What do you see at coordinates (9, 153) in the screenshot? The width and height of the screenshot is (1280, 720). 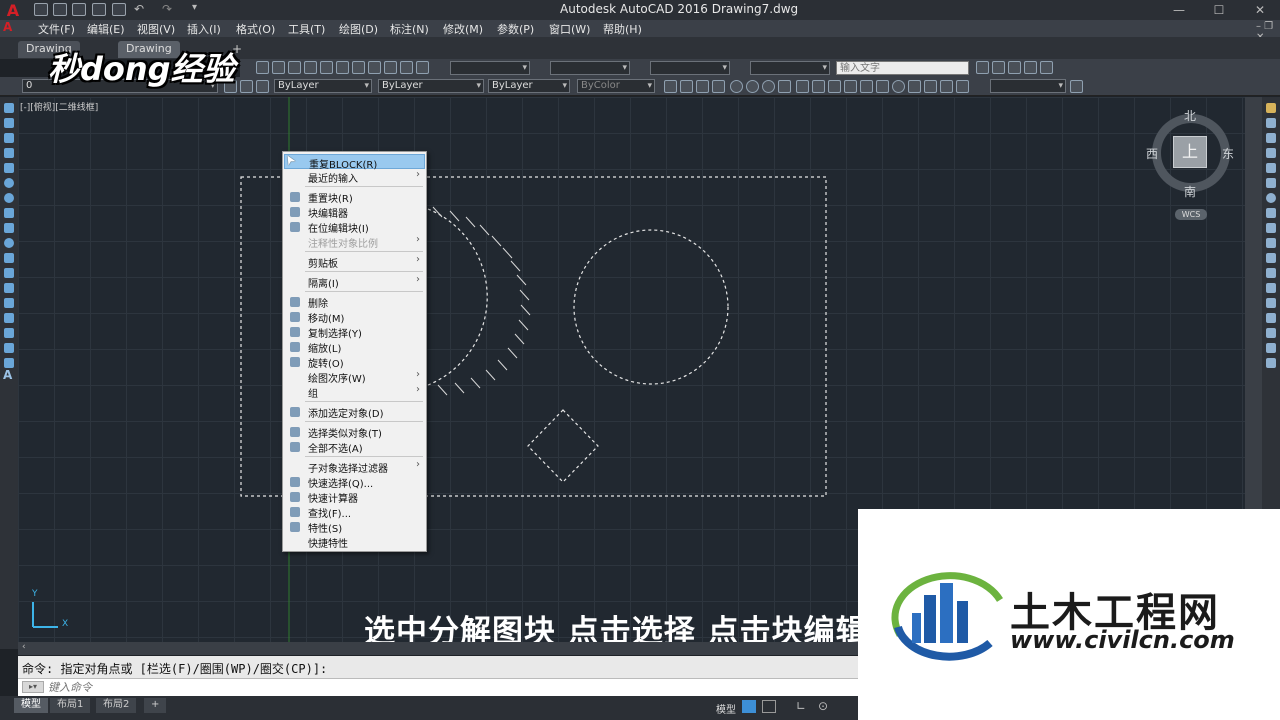 I see `polygon-icon` at bounding box center [9, 153].